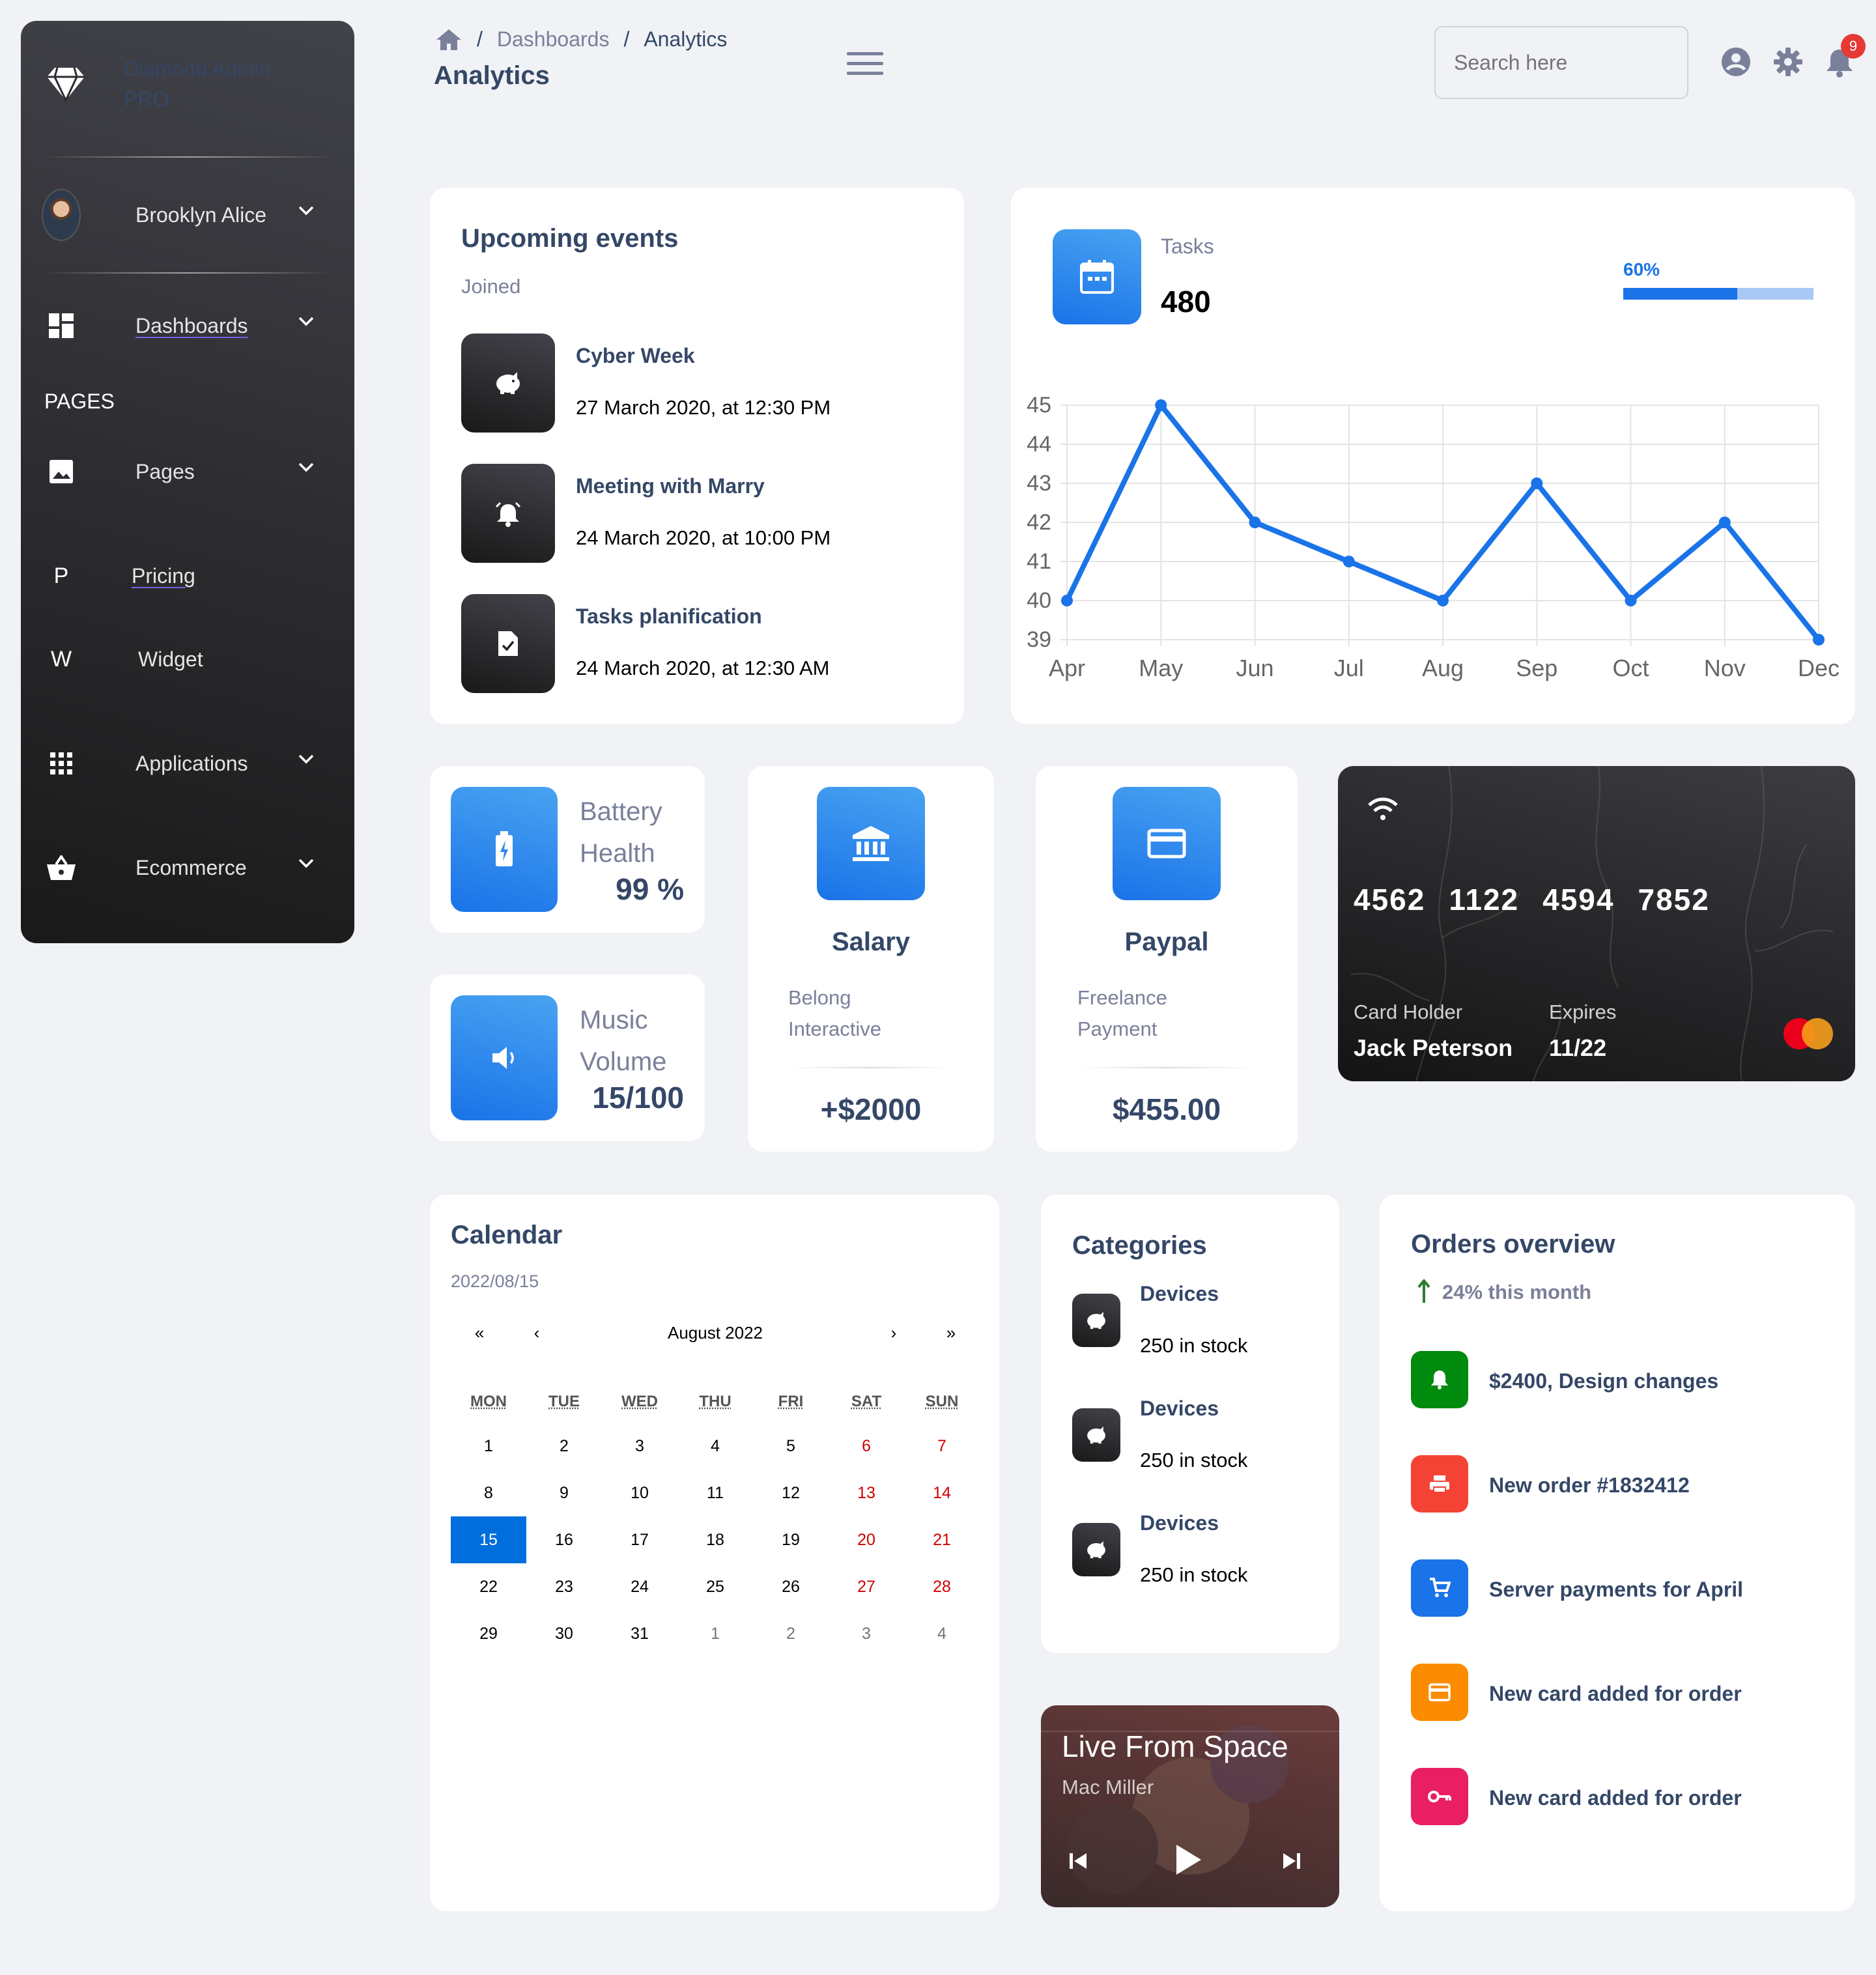 This screenshot has height=1975, width=1876. Describe the element at coordinates (1788, 62) in the screenshot. I see `settings-icon` at that location.